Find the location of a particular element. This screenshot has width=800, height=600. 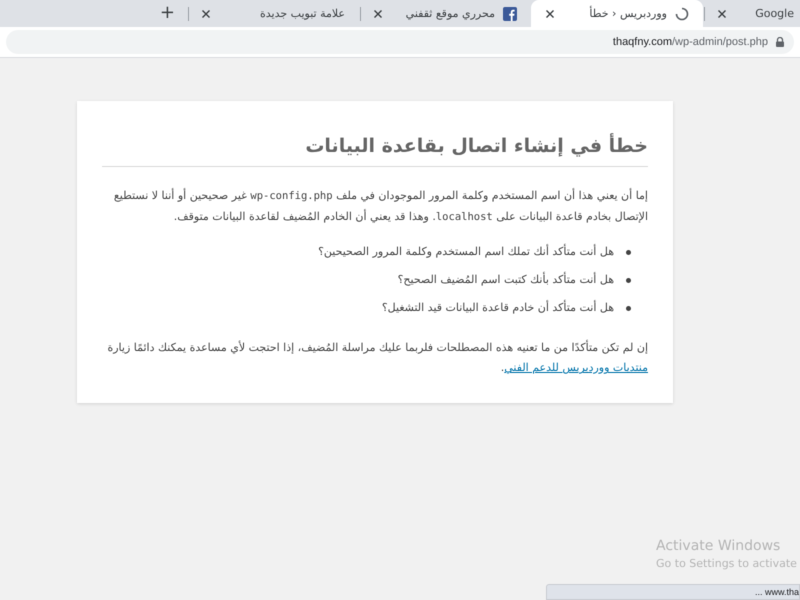

browser-tab: ووردبريس ‹ خطأ is located at coordinates (617, 13).